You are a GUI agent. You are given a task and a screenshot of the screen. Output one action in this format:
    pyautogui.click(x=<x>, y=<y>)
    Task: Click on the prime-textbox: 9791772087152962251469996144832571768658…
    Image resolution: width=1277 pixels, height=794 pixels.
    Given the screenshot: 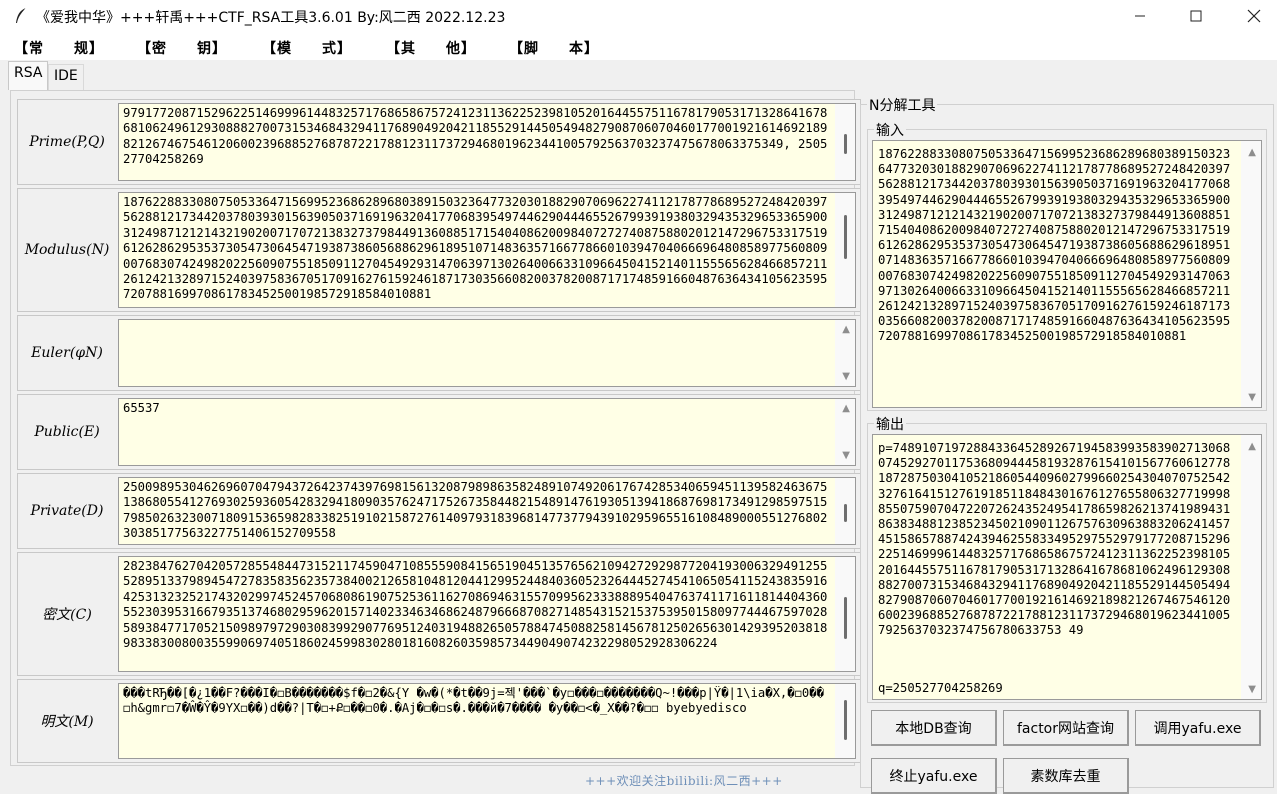 What is the action you would take?
    pyautogui.click(x=487, y=142)
    